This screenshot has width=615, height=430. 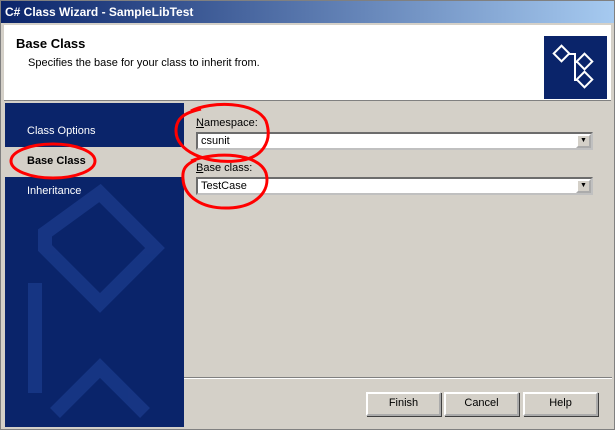 I want to click on title-bar: C# Class Wizard - SampleLibTest, so click(x=307, y=12).